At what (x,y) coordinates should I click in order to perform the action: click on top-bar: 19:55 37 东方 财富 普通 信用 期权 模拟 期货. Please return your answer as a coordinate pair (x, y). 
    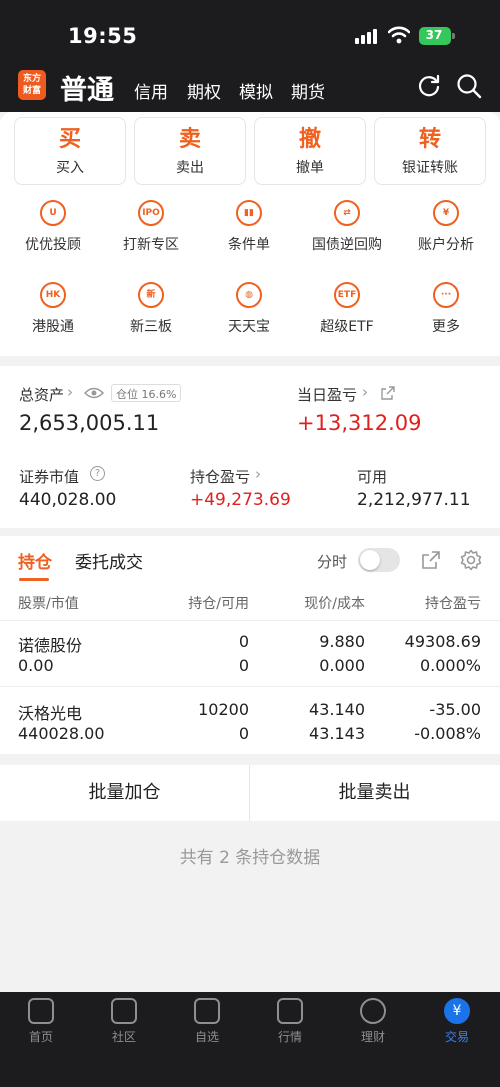
    Looking at the image, I should click on (250, 56).